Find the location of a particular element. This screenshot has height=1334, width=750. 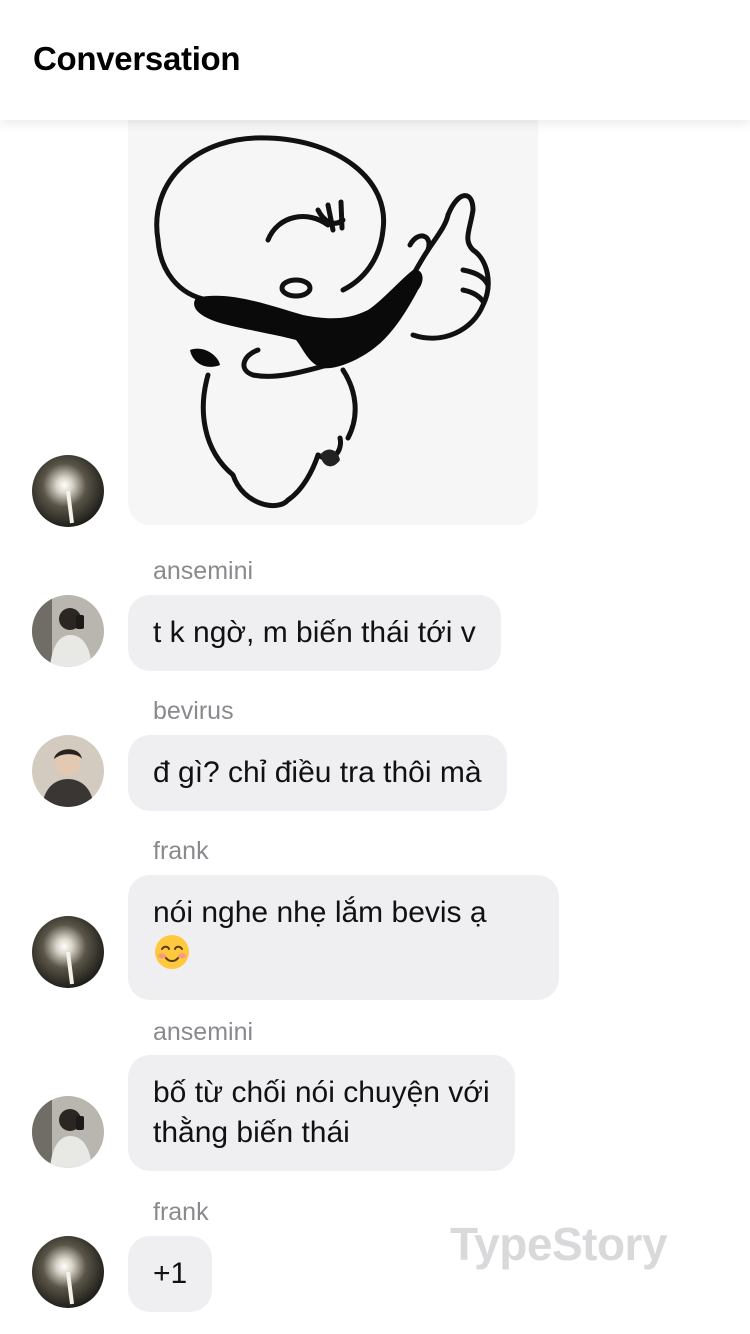

message-text: +1 is located at coordinates (170, 1273).